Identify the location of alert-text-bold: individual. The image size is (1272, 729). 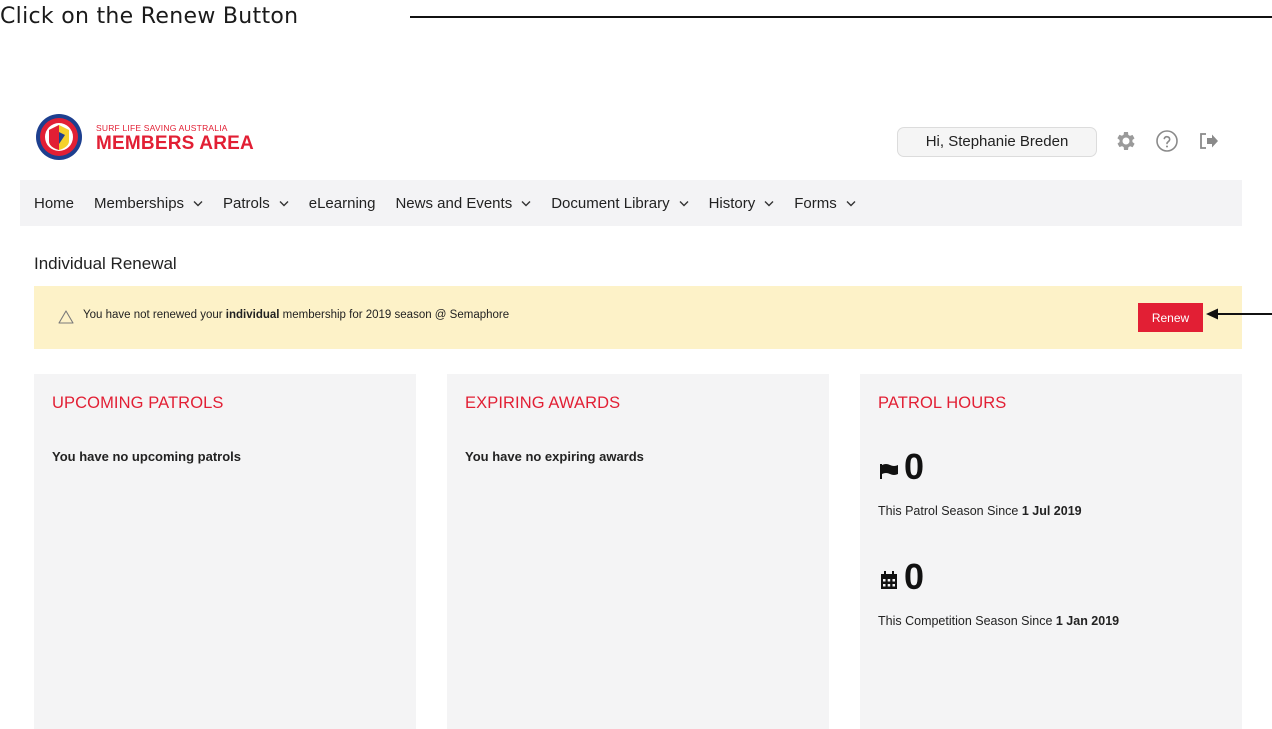
(252, 315).